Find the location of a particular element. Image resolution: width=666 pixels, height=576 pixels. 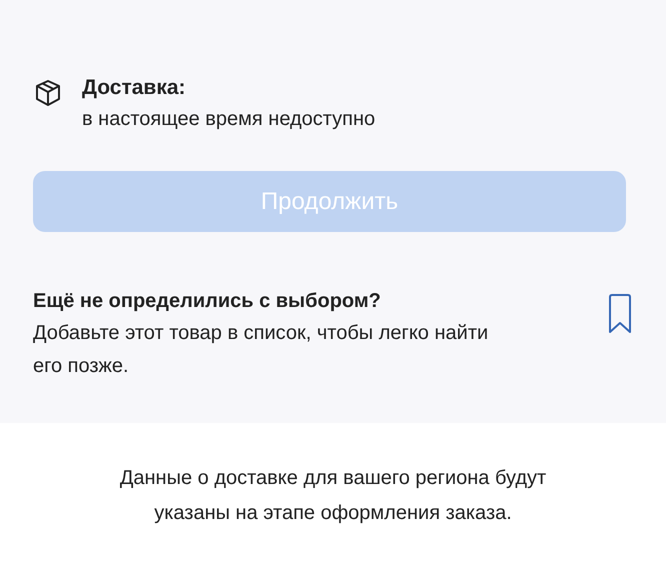

wishlist-title: Ещё не определились с выбором? is located at coordinates (207, 301).